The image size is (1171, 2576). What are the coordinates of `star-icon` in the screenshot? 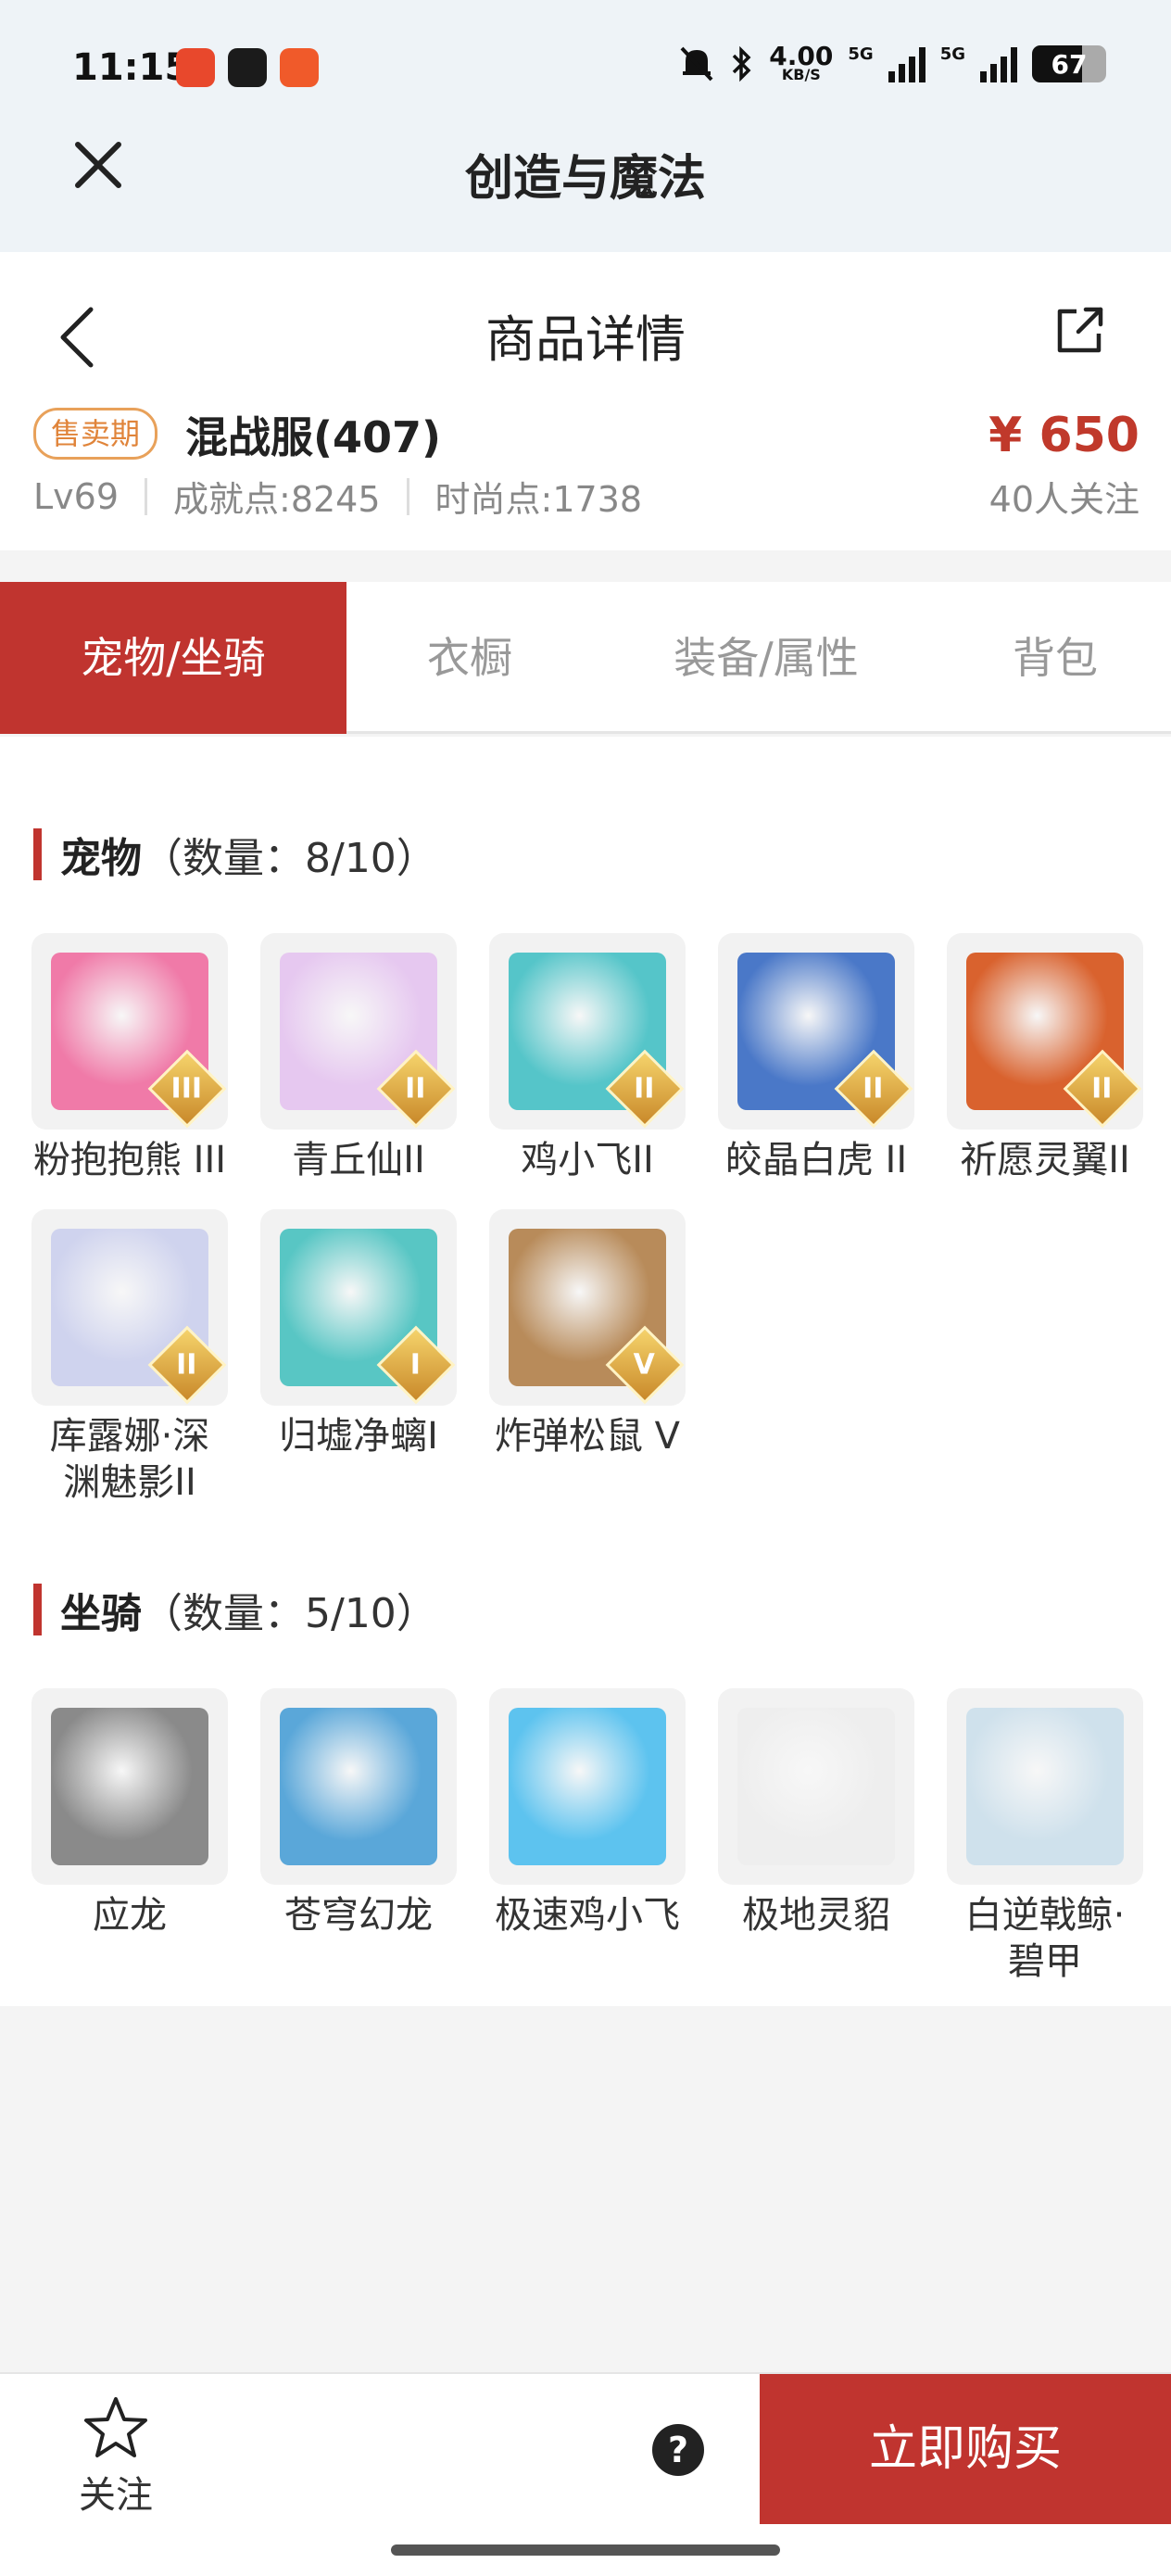 It's located at (116, 2427).